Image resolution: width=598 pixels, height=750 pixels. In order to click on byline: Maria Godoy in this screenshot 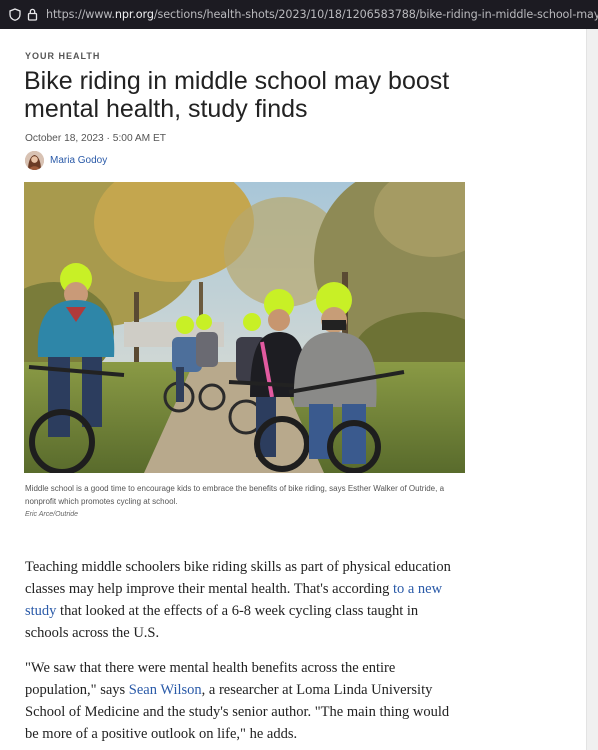, I will do `click(66, 160)`.